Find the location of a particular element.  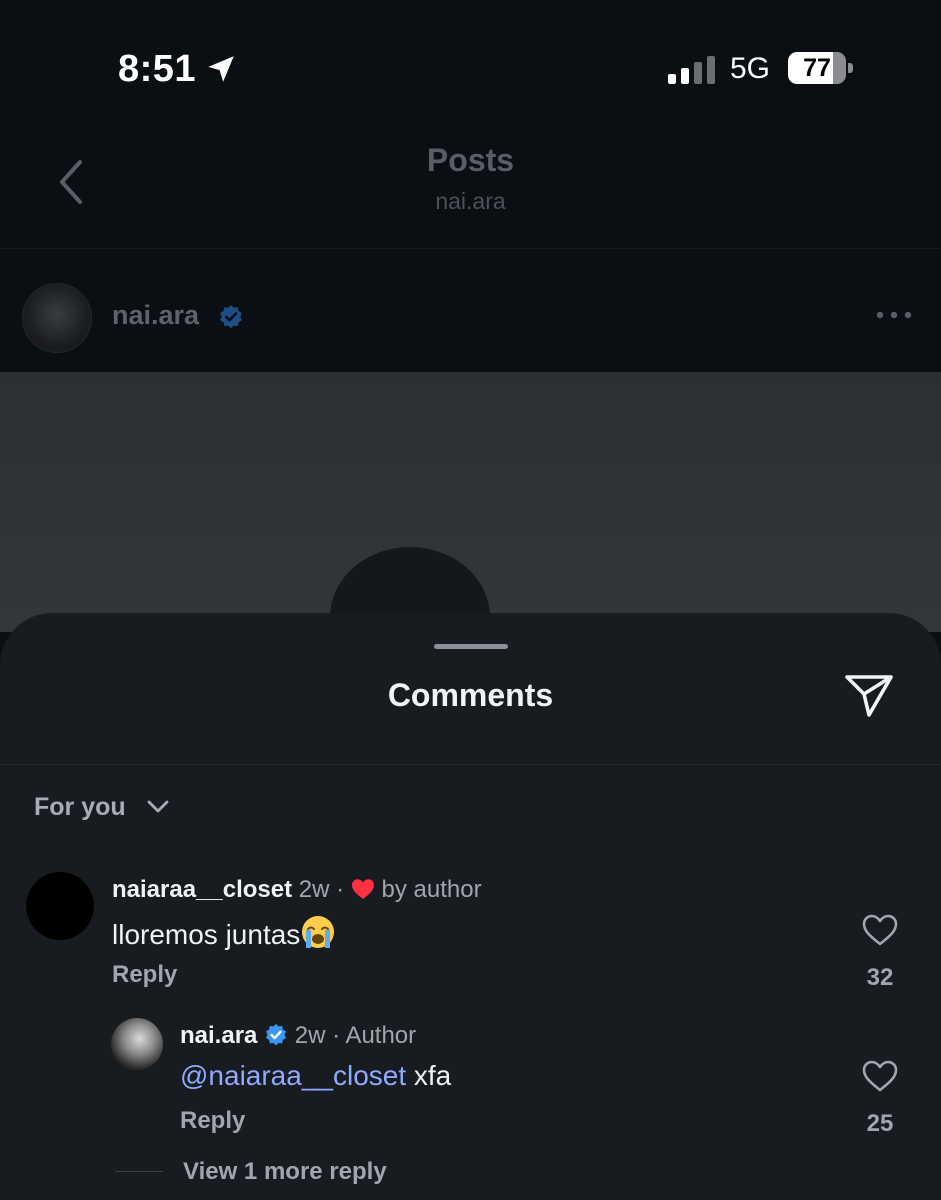

signal-icon is located at coordinates (691, 70).